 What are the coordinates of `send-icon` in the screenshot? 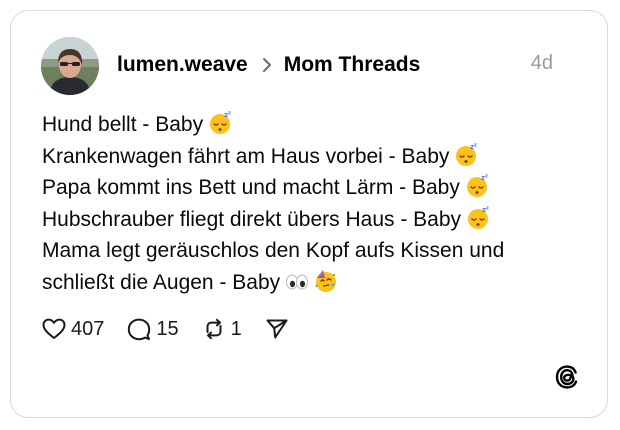 It's located at (277, 329).